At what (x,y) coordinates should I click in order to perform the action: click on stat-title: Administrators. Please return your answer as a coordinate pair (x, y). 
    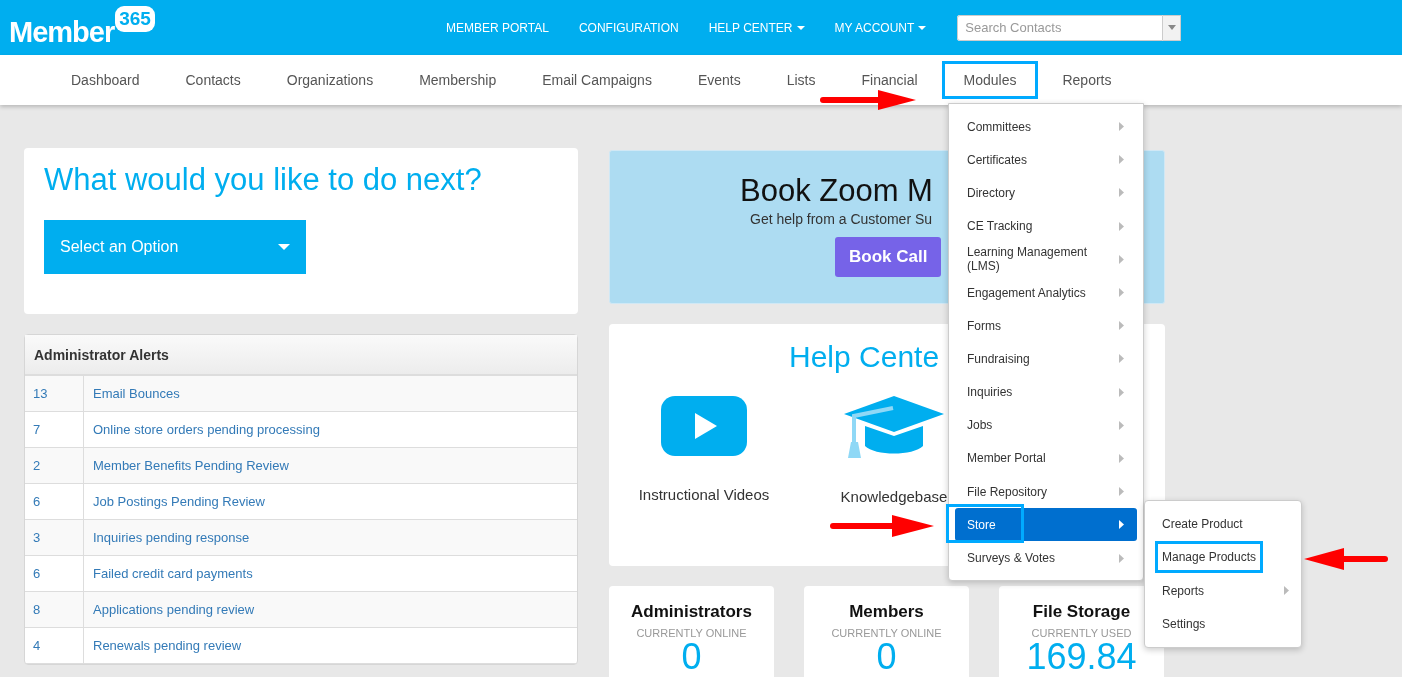
    Looking at the image, I should click on (691, 612).